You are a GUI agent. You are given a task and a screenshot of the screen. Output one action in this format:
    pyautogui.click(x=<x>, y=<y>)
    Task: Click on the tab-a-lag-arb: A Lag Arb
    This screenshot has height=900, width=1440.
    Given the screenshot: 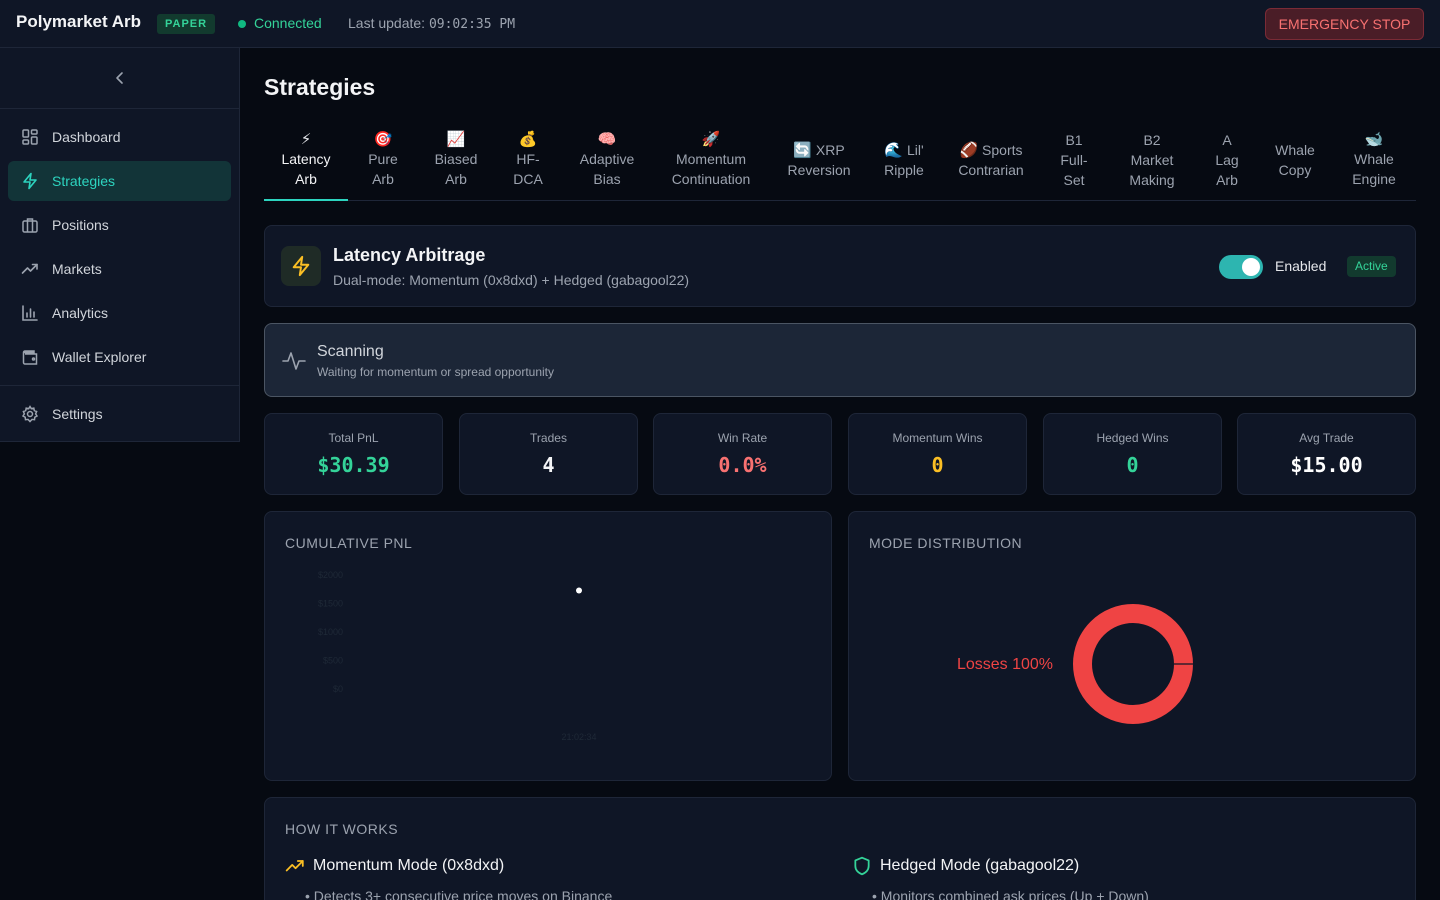 What is the action you would take?
    pyautogui.click(x=1227, y=160)
    